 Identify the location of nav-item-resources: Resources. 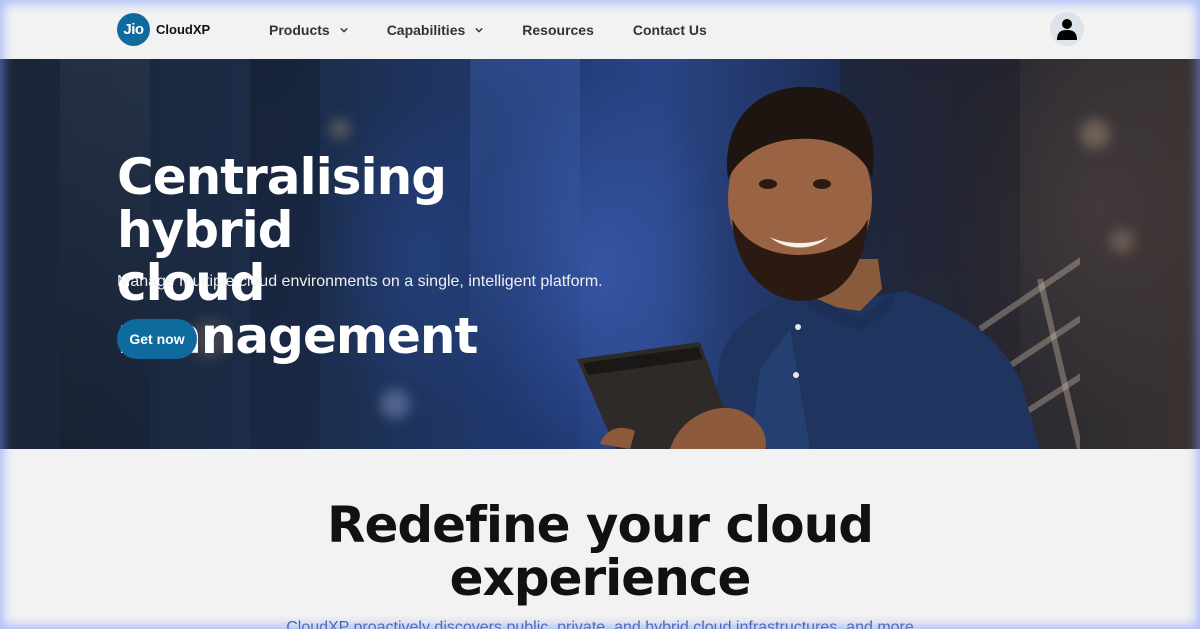
(558, 30).